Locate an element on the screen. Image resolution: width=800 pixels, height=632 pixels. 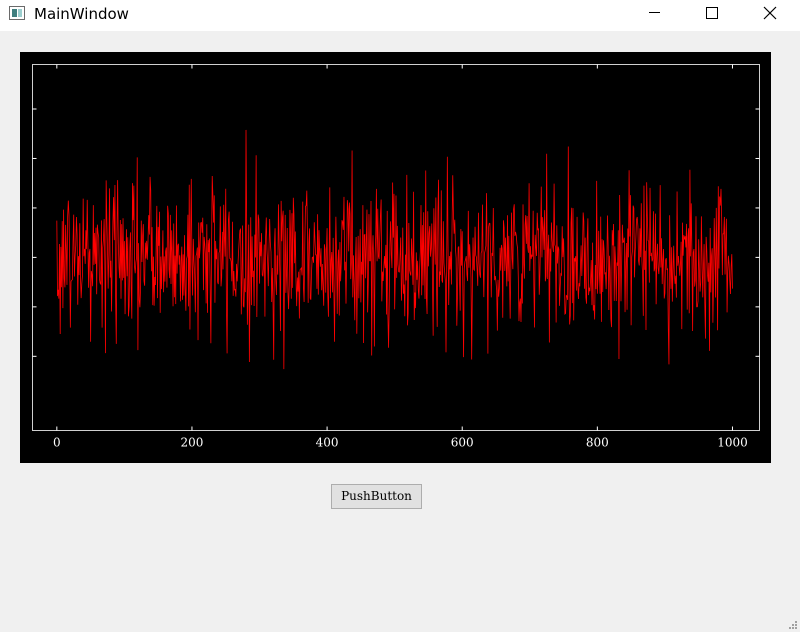
x-axis-tick-labels: 0 200 400 600 800 1000 is located at coordinates (400, 443).